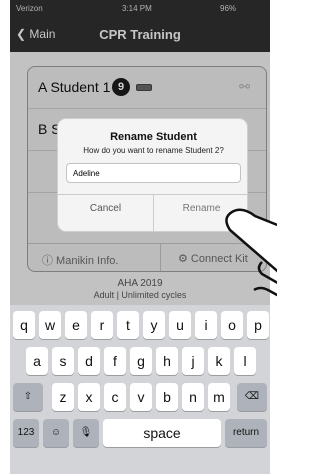 This screenshot has height=474, width=320. What do you see at coordinates (89, 361) in the screenshot?
I see `key-d: d` at bounding box center [89, 361].